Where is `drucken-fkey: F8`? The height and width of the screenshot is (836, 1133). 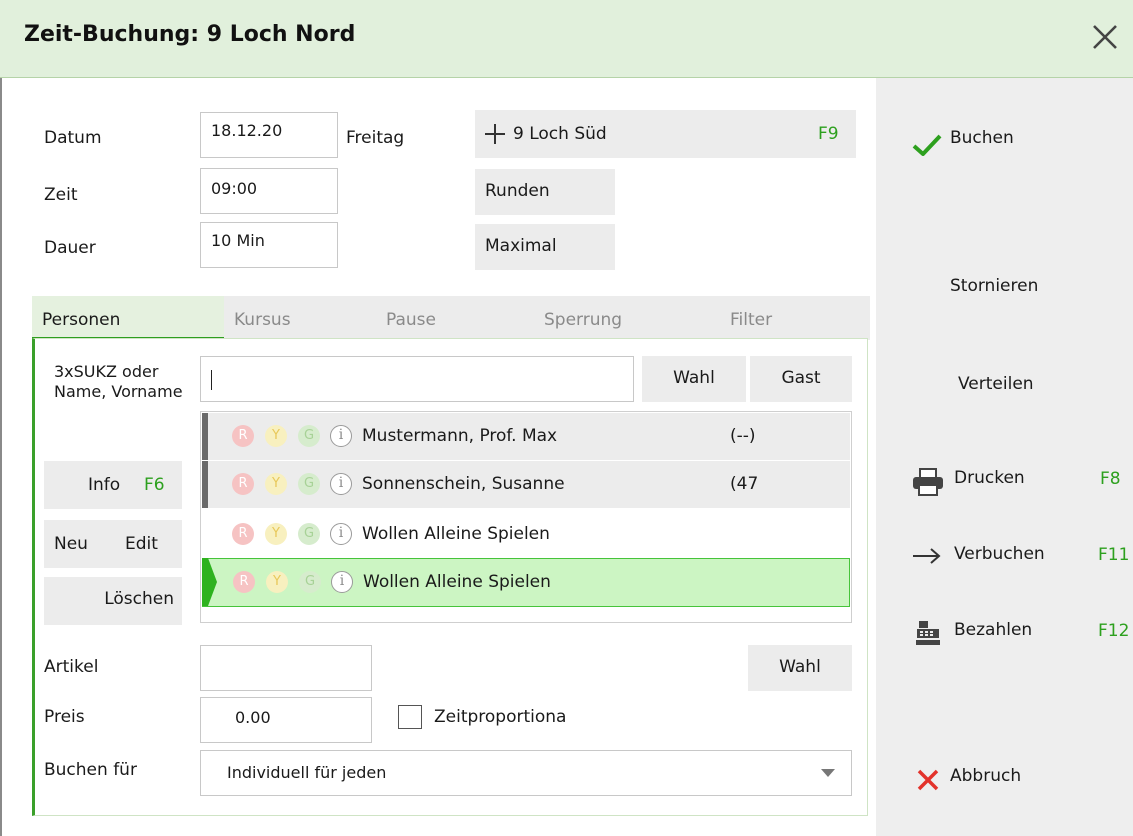 drucken-fkey: F8 is located at coordinates (1110, 479).